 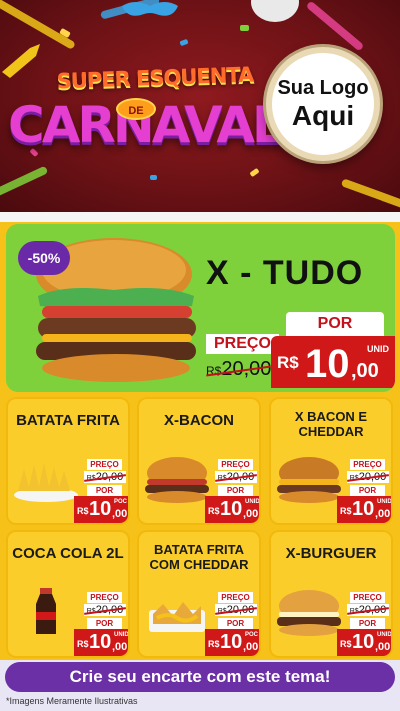 I want to click on product-name: BATATA FRITA, so click(x=68, y=420).